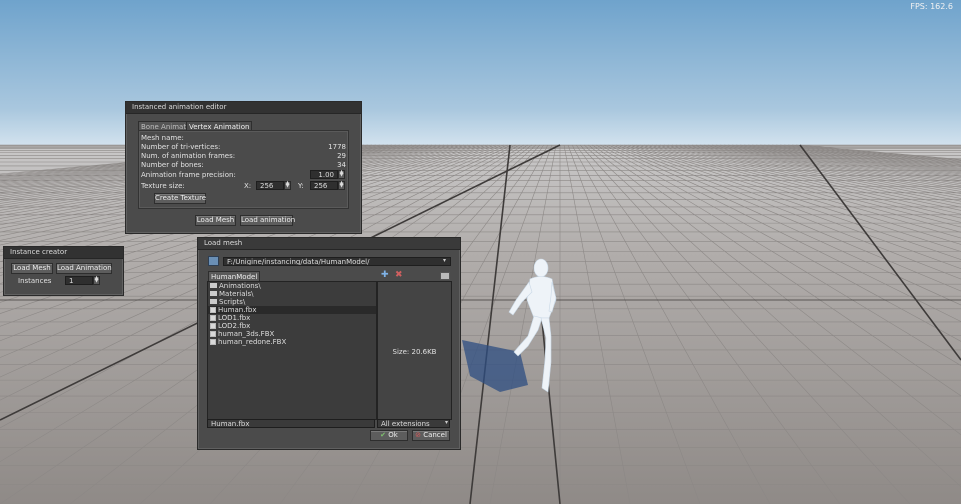 This screenshot has width=961, height=504. I want to click on ok-button: ✔ Ok, so click(389, 435).